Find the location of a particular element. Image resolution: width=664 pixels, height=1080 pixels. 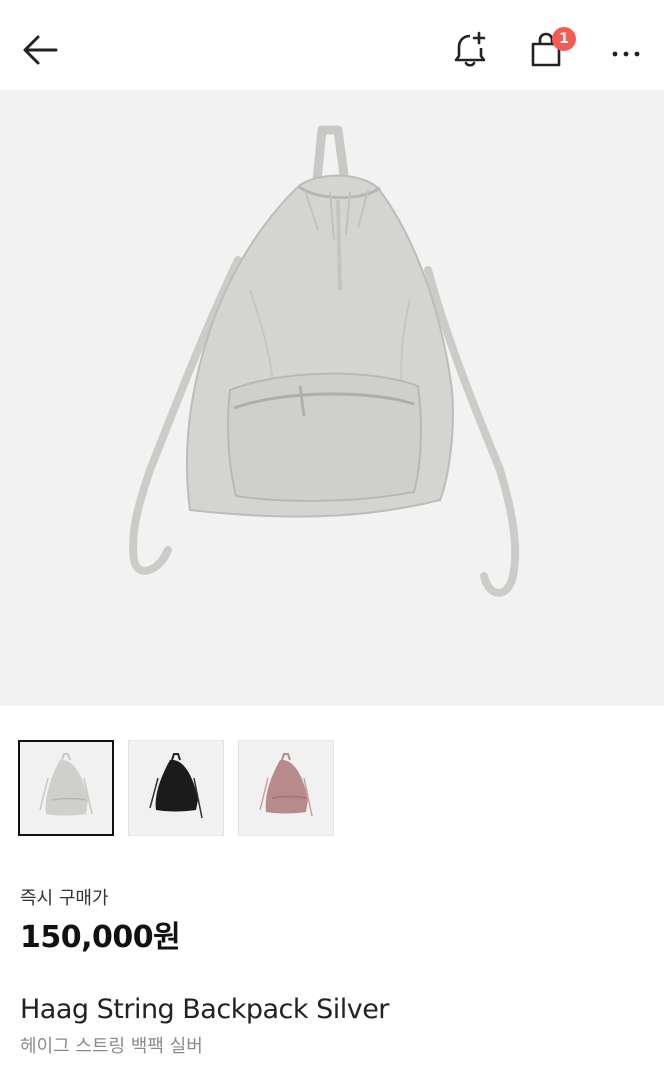

thumbnail-pink is located at coordinates (286, 788).